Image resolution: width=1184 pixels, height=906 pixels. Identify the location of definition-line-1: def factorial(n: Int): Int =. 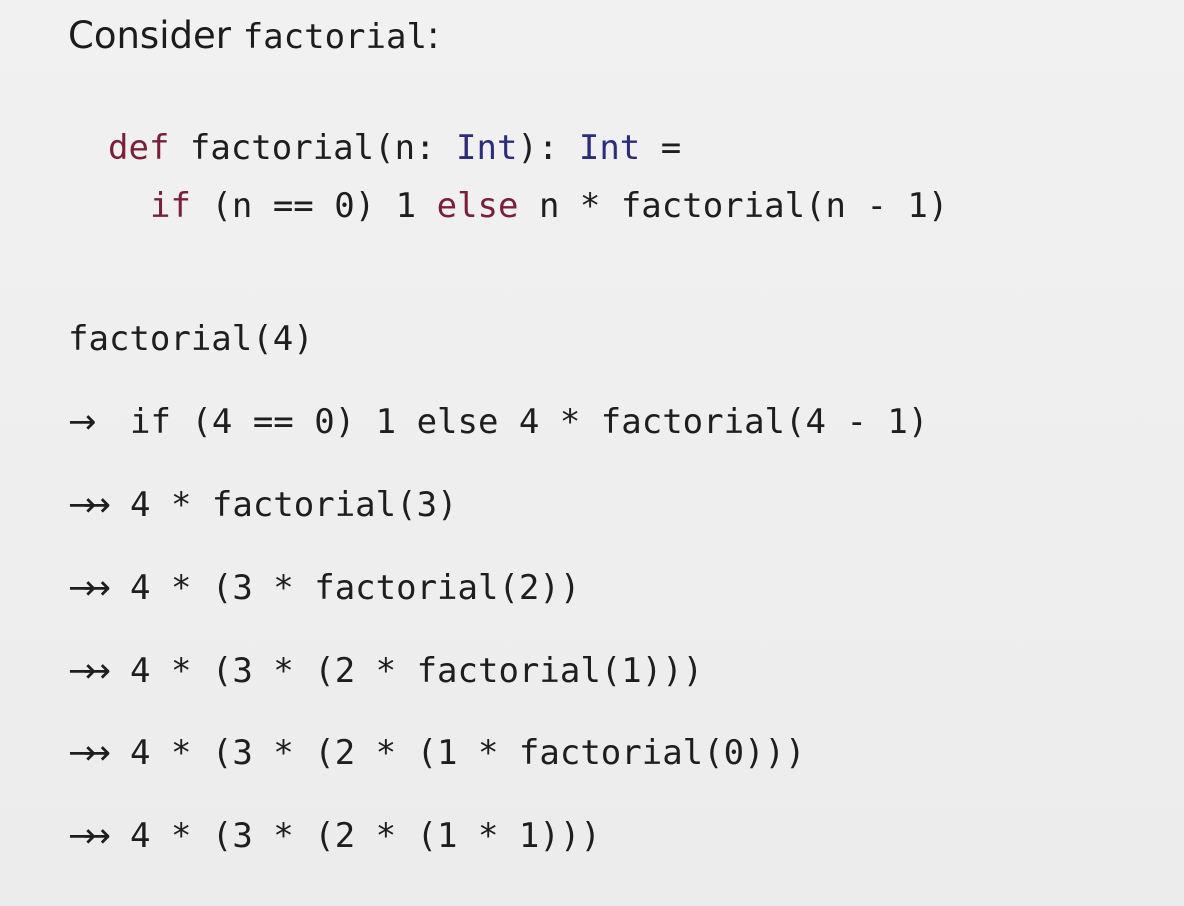
(394, 148).